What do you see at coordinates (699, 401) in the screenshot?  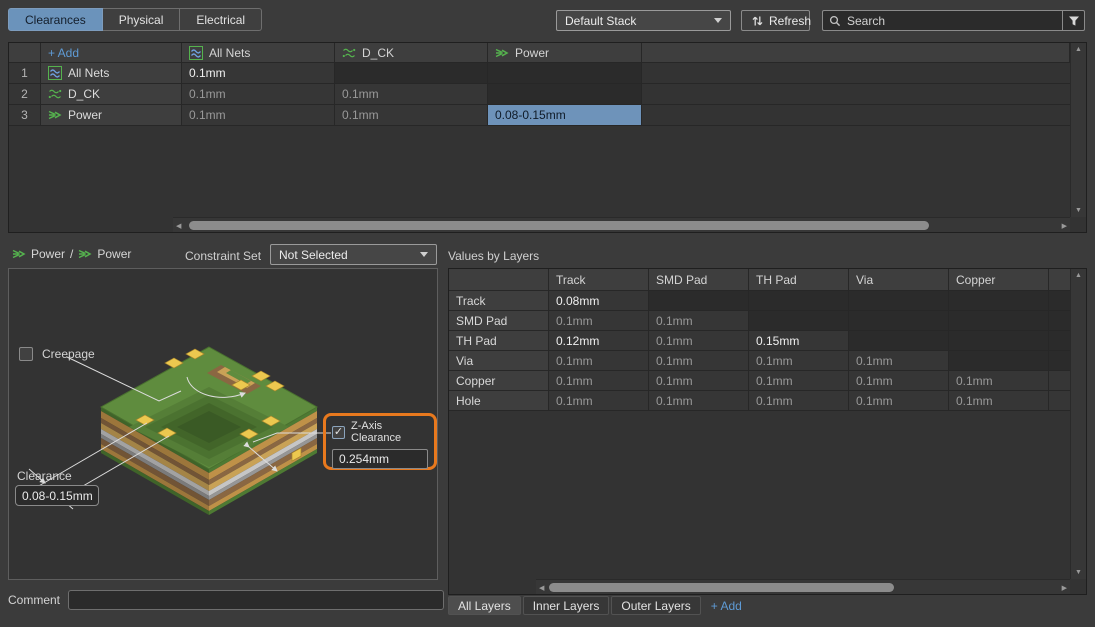 I see `vbl-cell-hole-smd-pad: 0.1mm` at bounding box center [699, 401].